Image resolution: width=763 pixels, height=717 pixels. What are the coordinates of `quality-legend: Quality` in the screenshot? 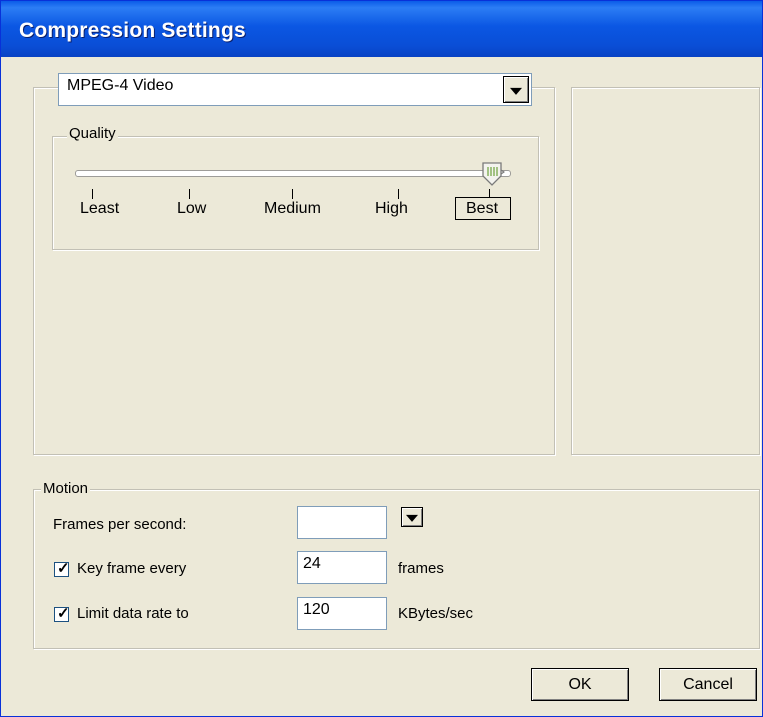 It's located at (92, 133).